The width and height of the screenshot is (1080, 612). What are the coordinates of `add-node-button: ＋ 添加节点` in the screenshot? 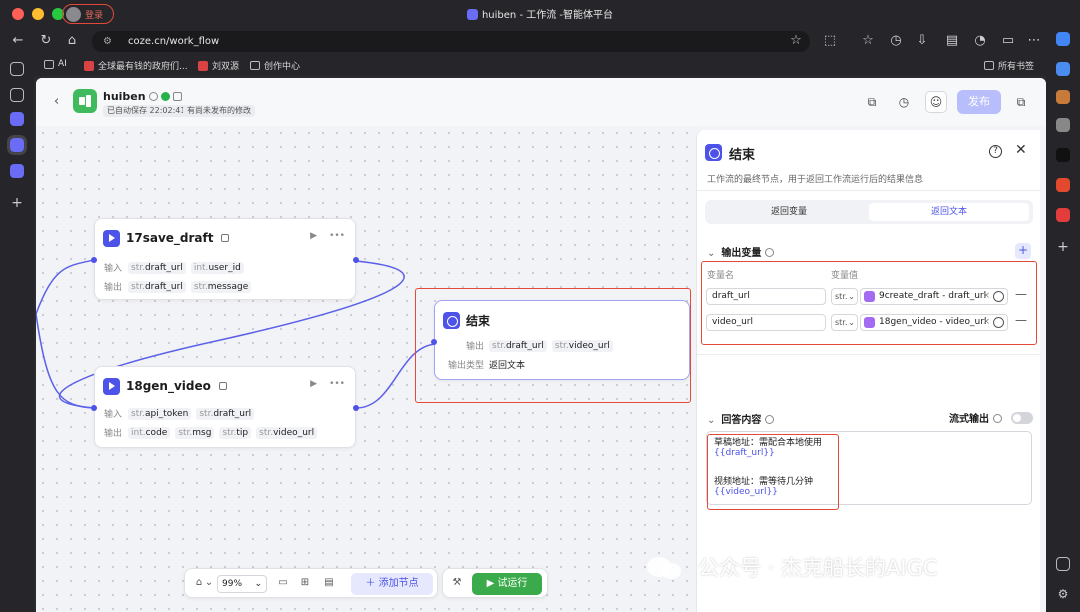 It's located at (392, 584).